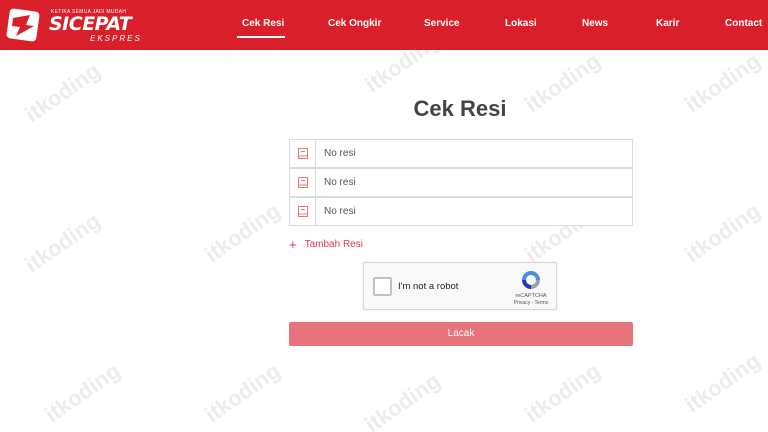 The width and height of the screenshot is (768, 432). I want to click on recaptcha-logo-icon, so click(531, 280).